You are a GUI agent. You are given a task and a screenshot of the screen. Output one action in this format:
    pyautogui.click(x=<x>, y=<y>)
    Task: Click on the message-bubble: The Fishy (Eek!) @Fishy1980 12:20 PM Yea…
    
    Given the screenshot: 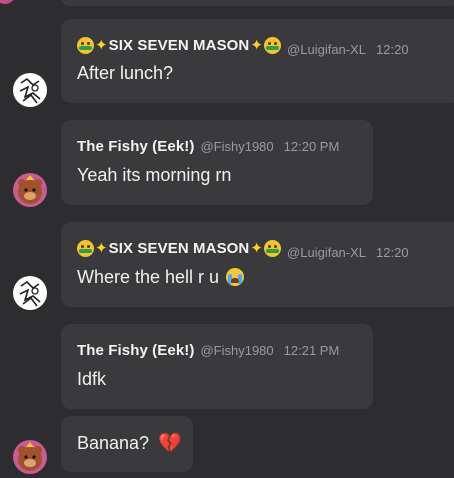 What is the action you would take?
    pyautogui.click(x=217, y=162)
    